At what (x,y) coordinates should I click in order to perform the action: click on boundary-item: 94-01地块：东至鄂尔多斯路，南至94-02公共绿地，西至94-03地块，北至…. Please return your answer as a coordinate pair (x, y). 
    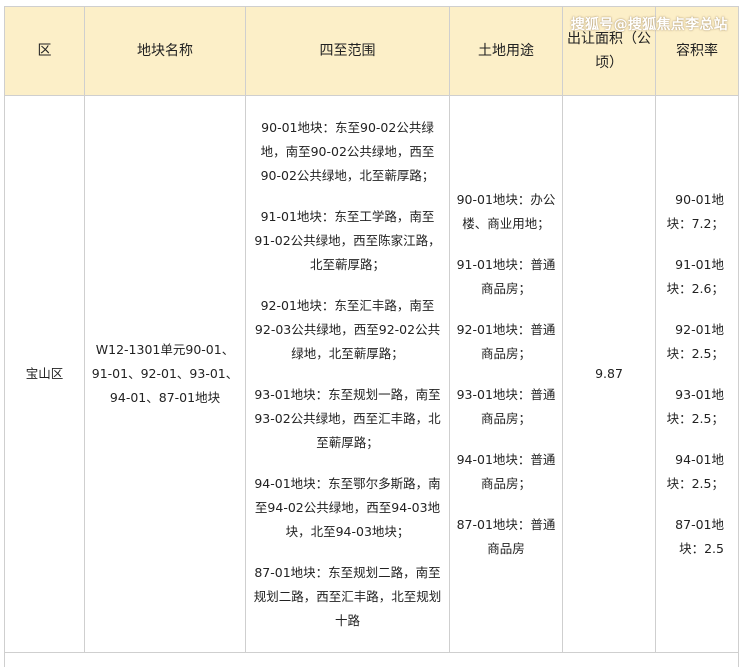
    Looking at the image, I should click on (347, 508).